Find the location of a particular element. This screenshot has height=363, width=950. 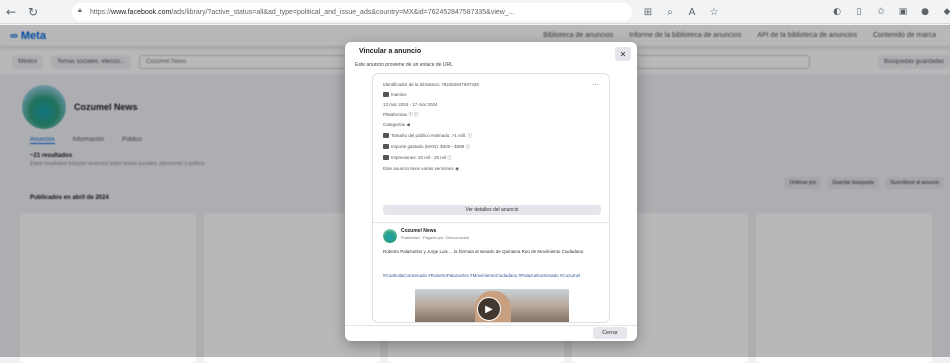

megaphone-icon: ◀ is located at coordinates (408, 124).